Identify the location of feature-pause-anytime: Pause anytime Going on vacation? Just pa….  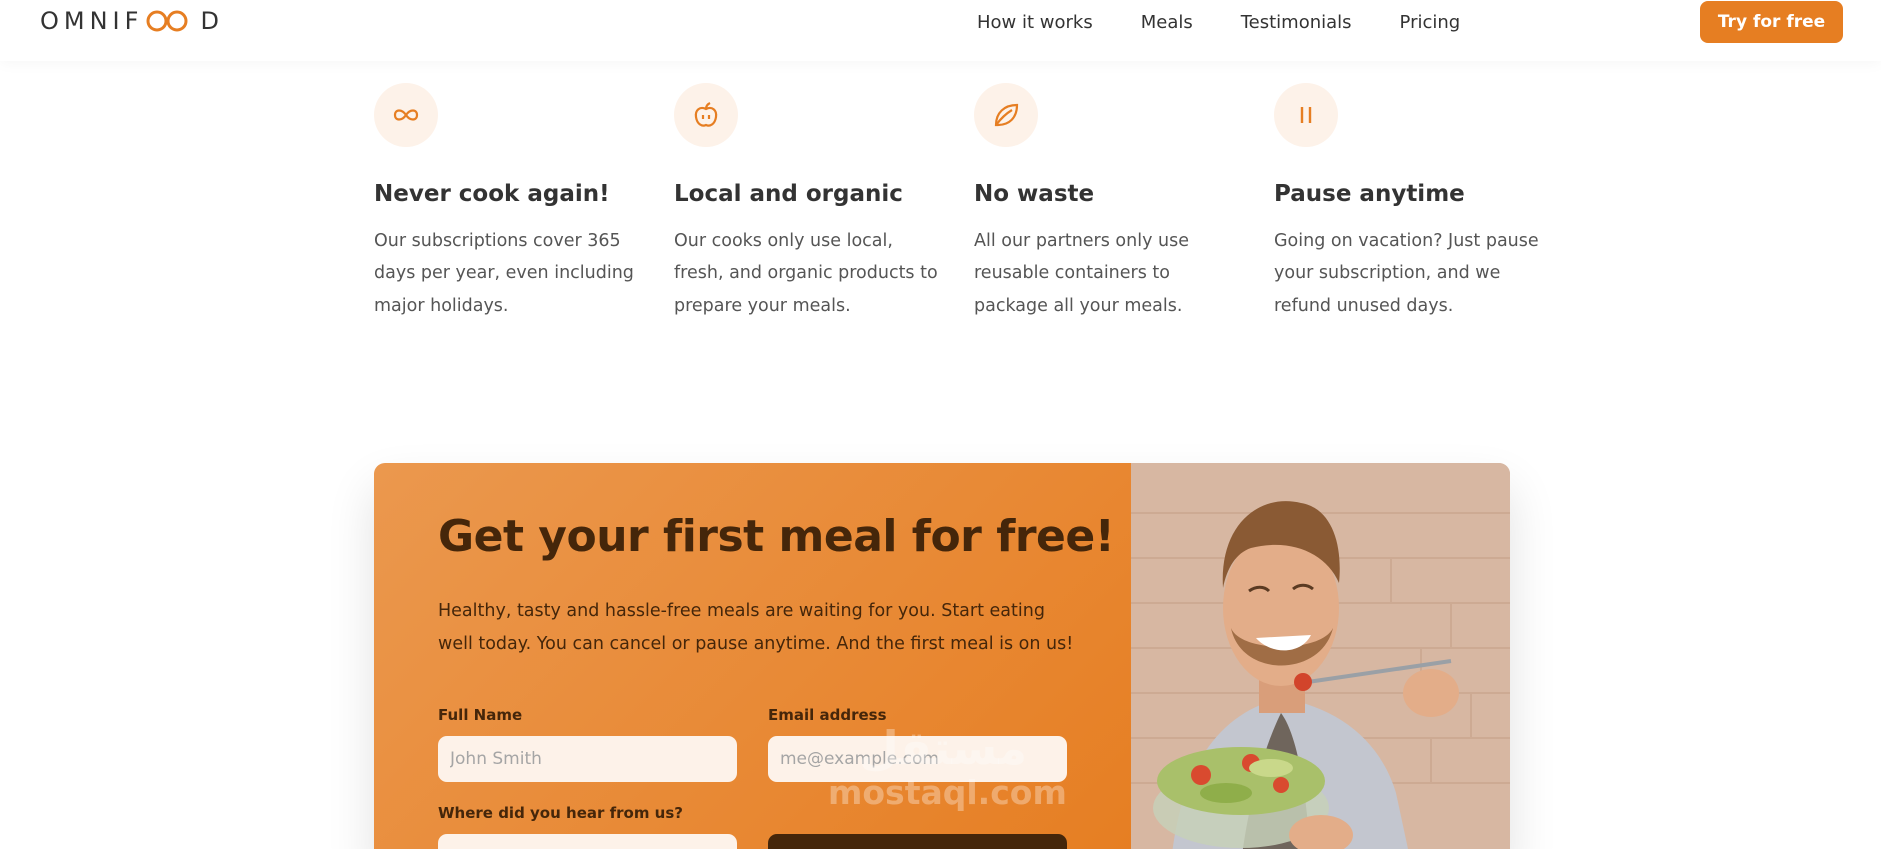
(1409, 202).